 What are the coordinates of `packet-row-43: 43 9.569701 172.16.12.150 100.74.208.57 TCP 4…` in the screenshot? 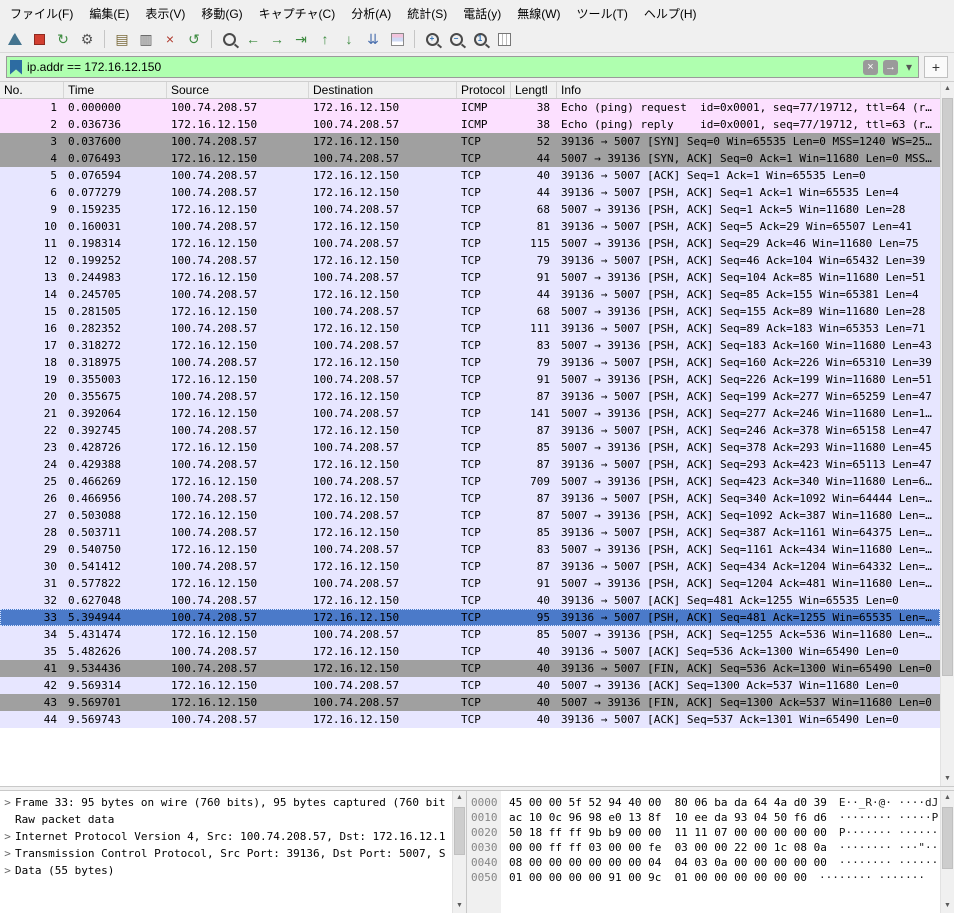 It's located at (470, 702).